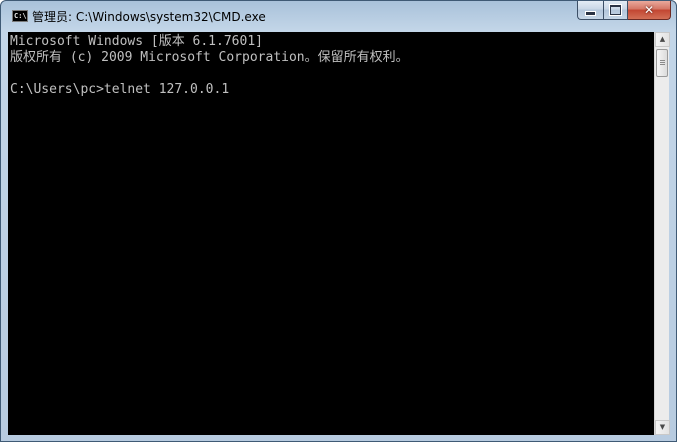 This screenshot has height=442, width=677. I want to click on maximize-icon, so click(615, 10).